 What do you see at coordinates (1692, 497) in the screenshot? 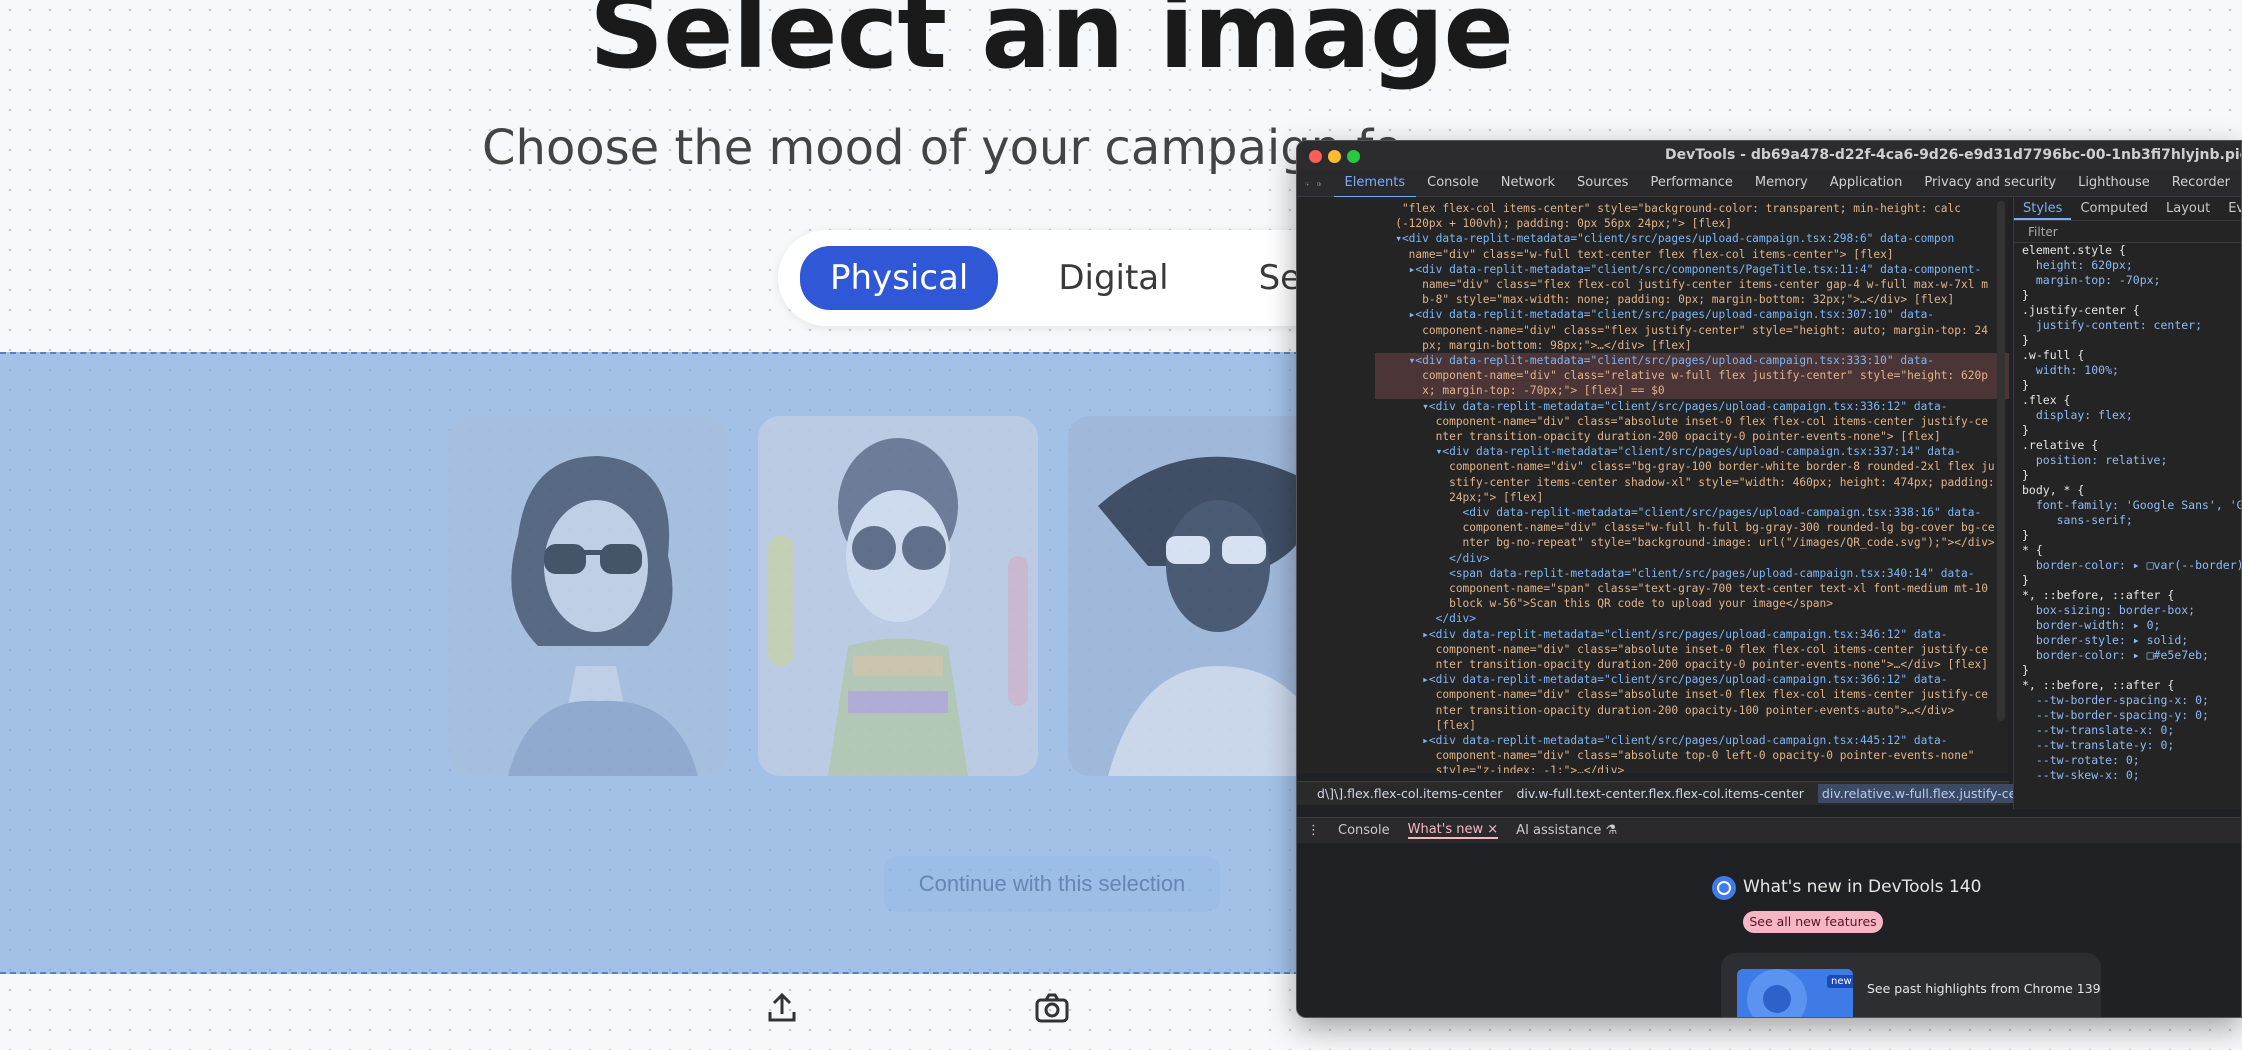
I see `dom-node-line: 24px;"> [flex]` at bounding box center [1692, 497].